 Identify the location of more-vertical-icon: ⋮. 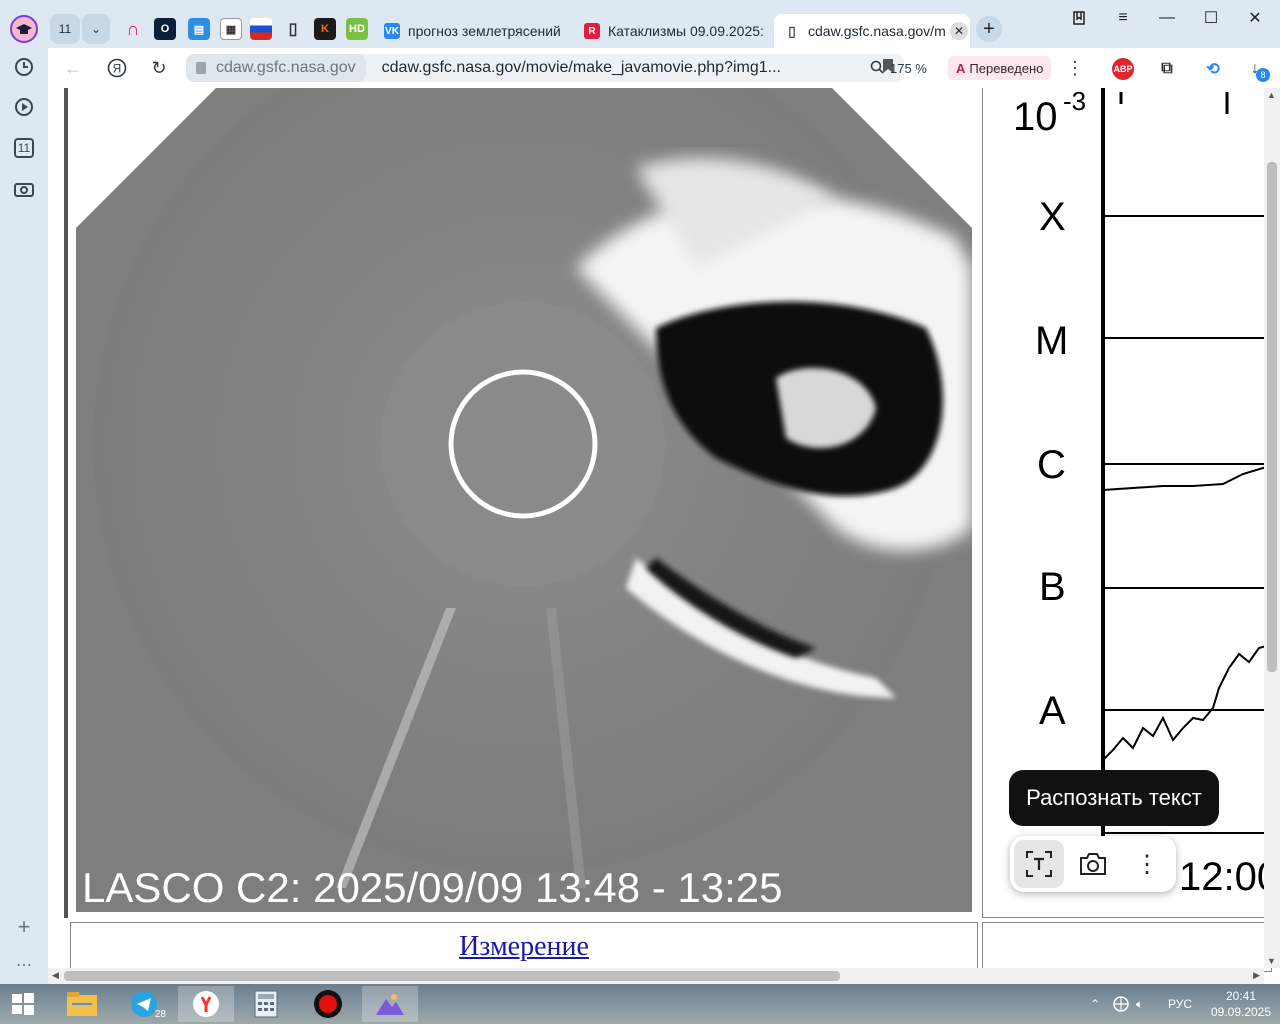
(1075, 68).